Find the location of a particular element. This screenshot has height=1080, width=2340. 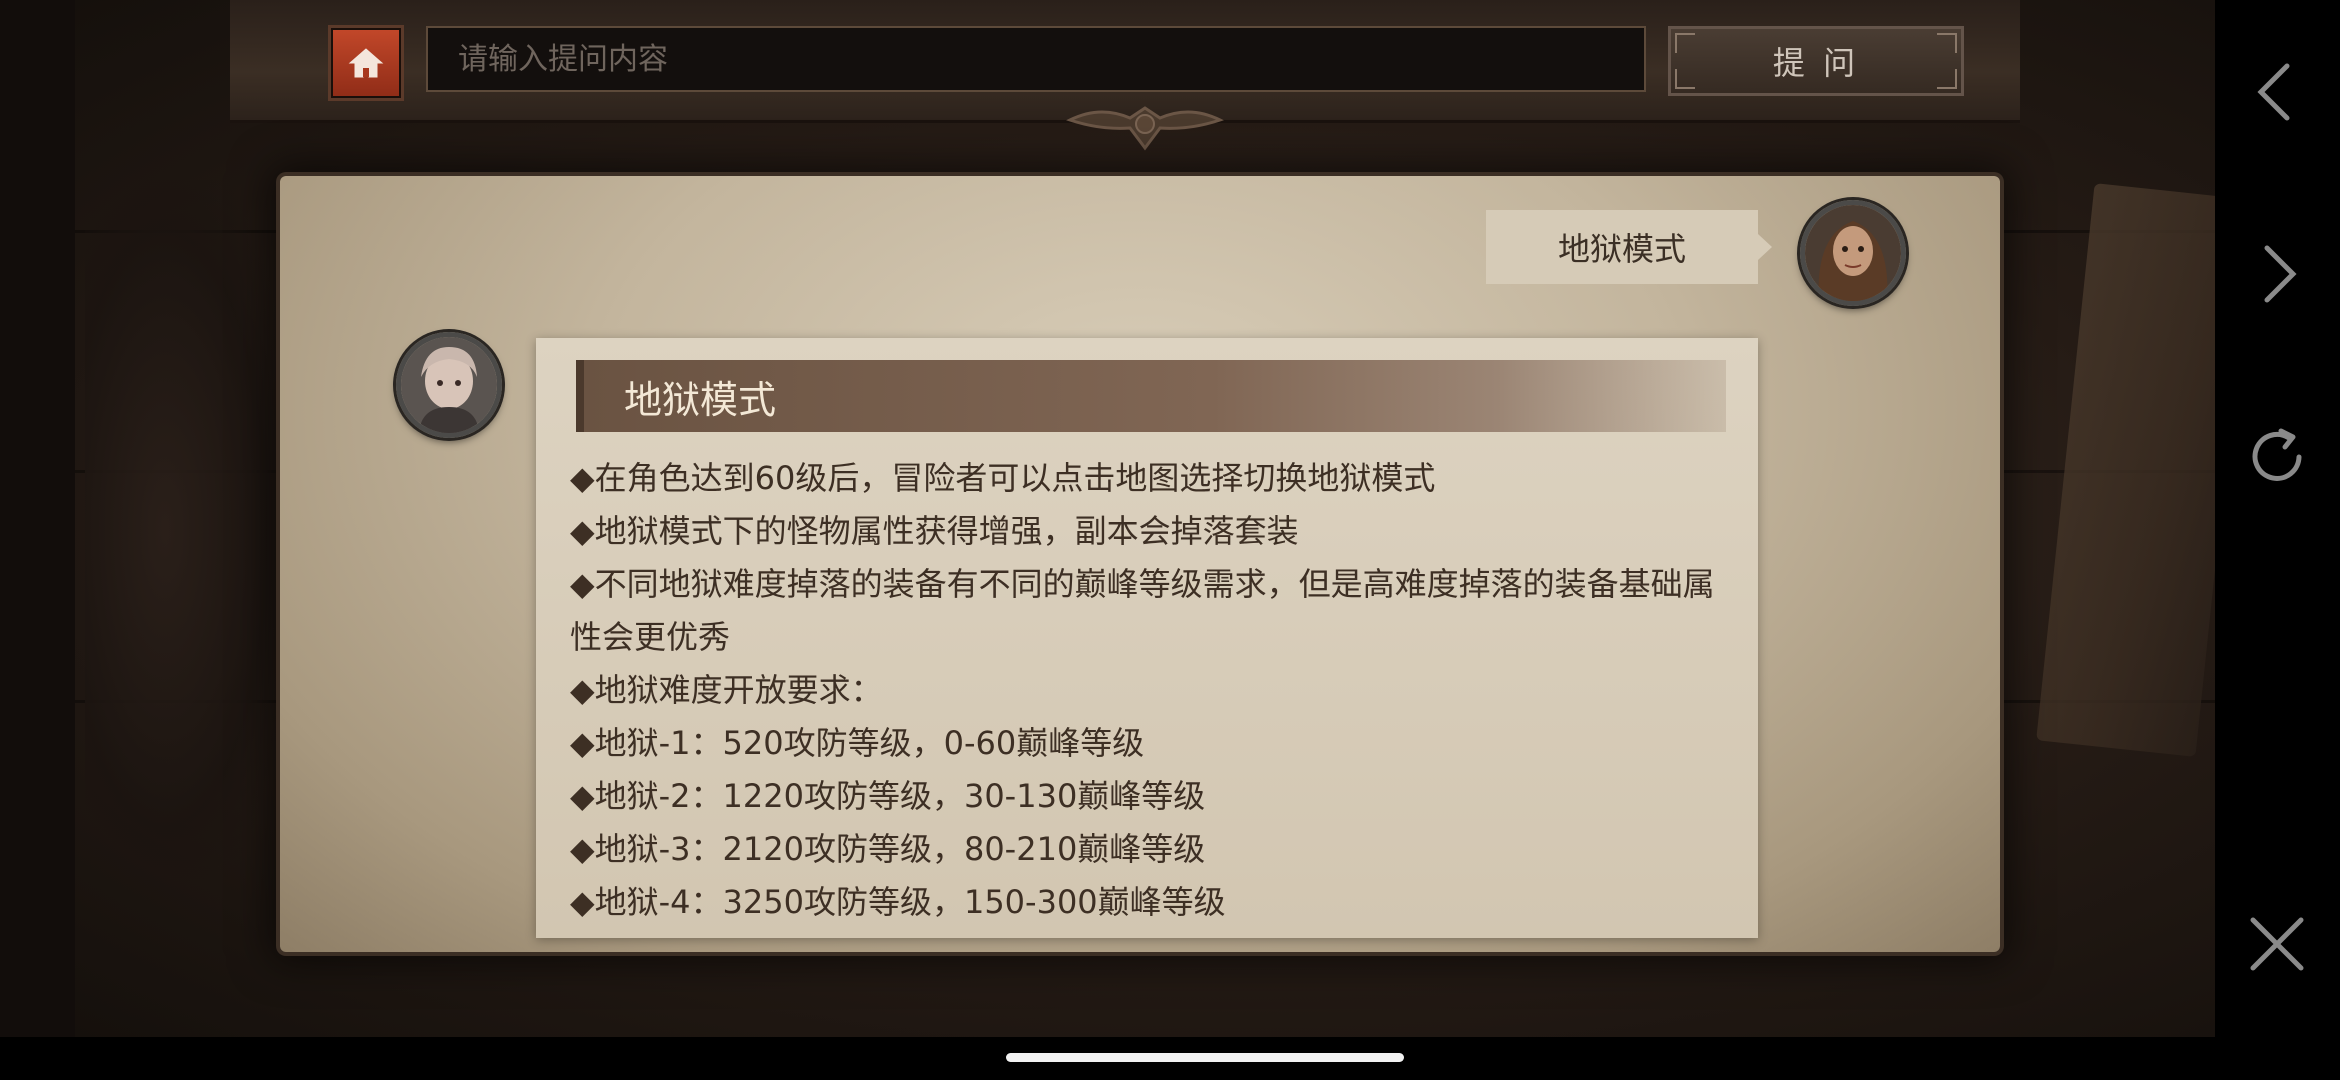

crest-icon is located at coordinates (1145, 128).